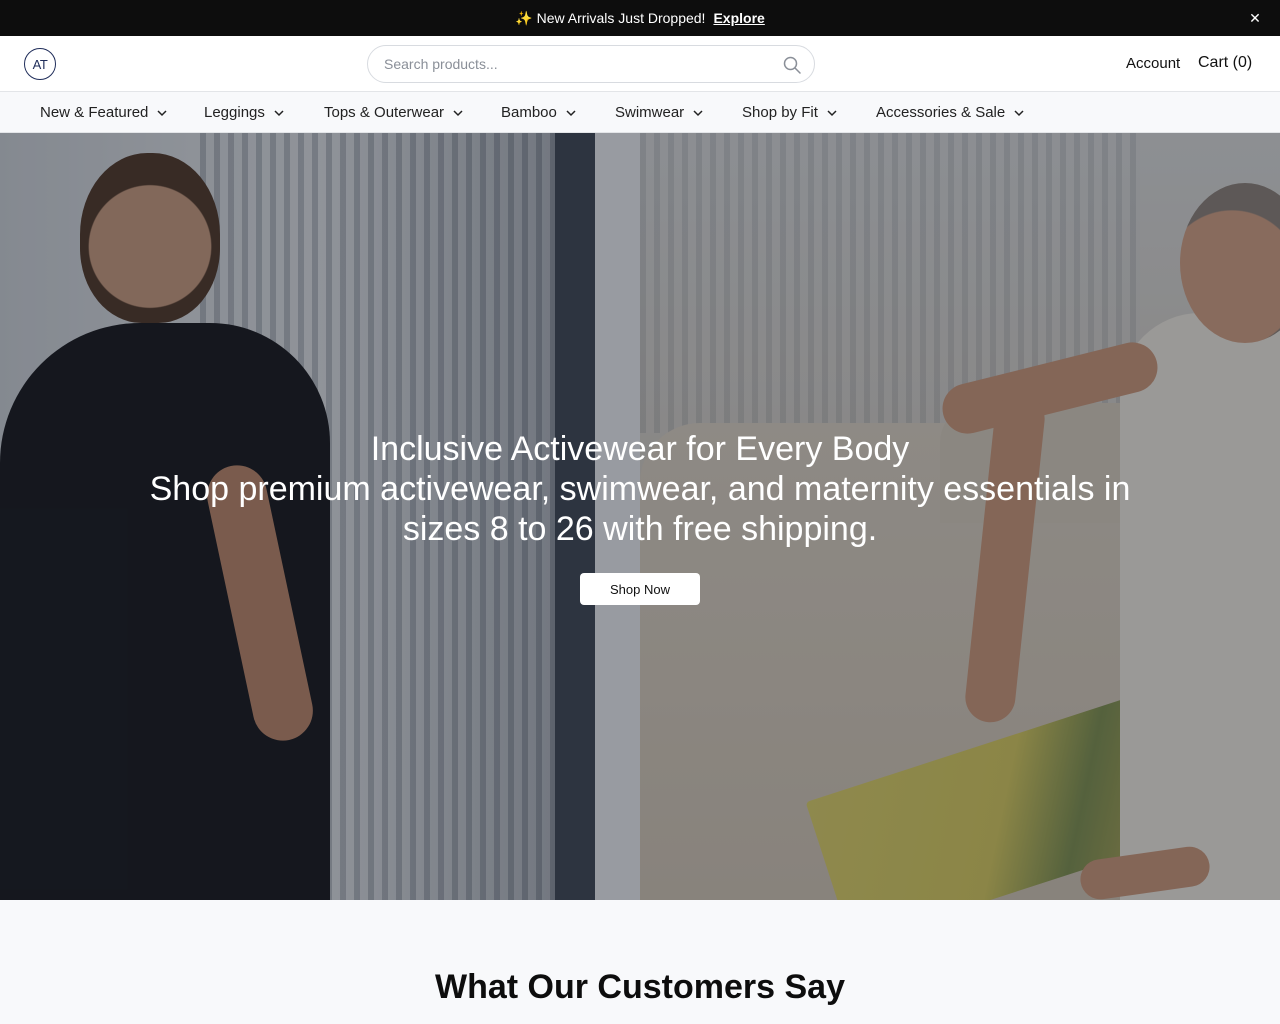  I want to click on nav-item-new-featured: New & Featured, so click(104, 112).